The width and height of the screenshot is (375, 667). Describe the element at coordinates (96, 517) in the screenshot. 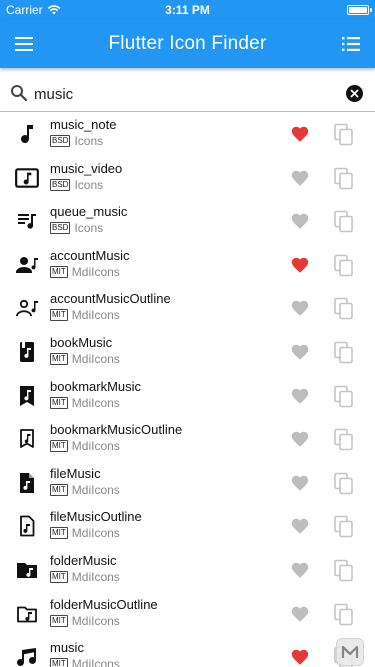

I see `icon-name: fileMusicOutline` at that location.